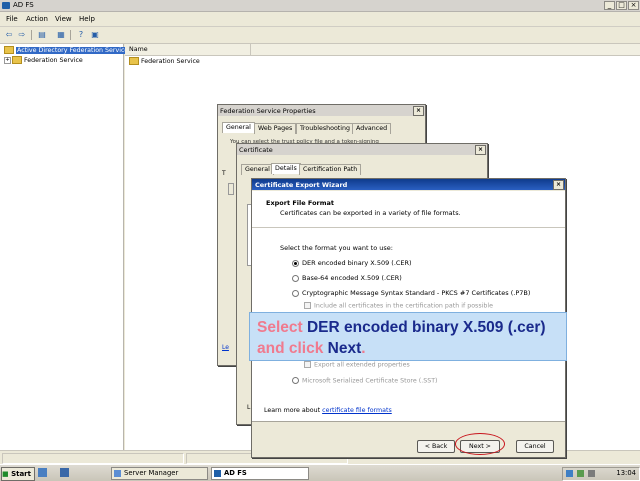 Image resolution: width=640 pixels, height=481 pixels. Describe the element at coordinates (282, 327) in the screenshot. I see `instruction-select: Select` at that location.